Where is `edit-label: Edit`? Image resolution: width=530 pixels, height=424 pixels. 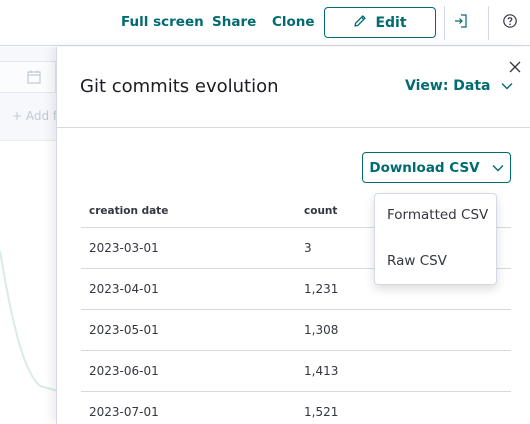 edit-label: Edit is located at coordinates (391, 22).